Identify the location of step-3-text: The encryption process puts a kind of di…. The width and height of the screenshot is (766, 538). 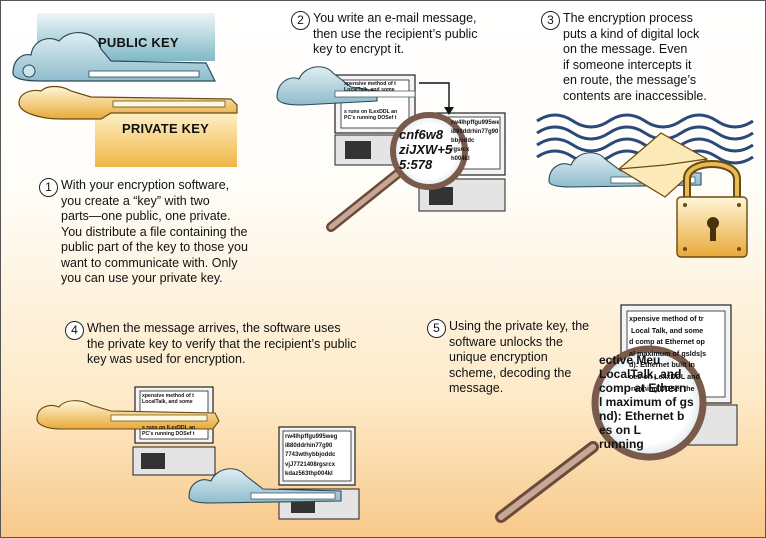
(635, 57).